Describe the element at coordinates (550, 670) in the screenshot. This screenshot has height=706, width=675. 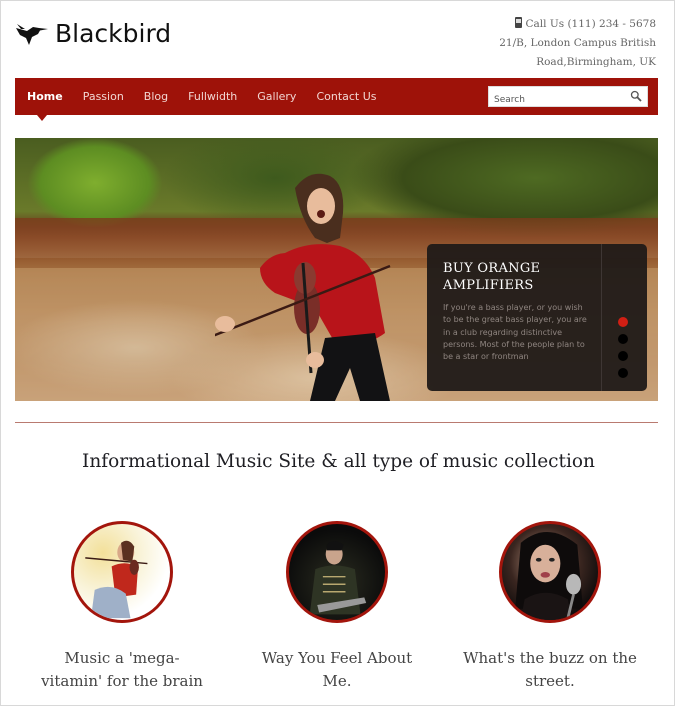
I see `feature-title: What's the buzz on the street.` at that location.